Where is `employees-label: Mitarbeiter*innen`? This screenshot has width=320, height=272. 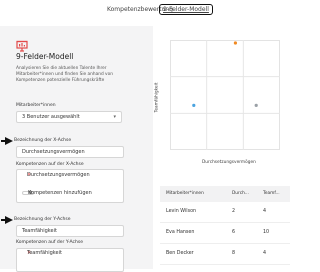 employees-label: Mitarbeiter*innen is located at coordinates (36, 105).